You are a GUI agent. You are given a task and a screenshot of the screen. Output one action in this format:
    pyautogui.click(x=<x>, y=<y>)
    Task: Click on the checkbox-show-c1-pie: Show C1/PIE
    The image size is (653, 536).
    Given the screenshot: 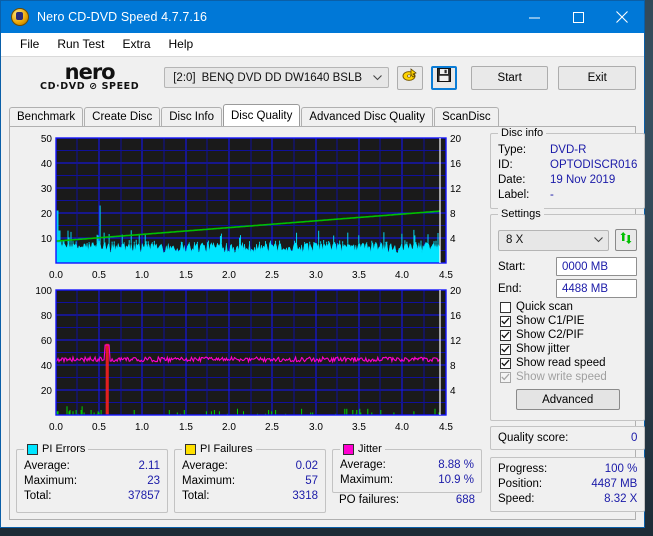 What is the action you would take?
    pyautogui.click(x=568, y=321)
    